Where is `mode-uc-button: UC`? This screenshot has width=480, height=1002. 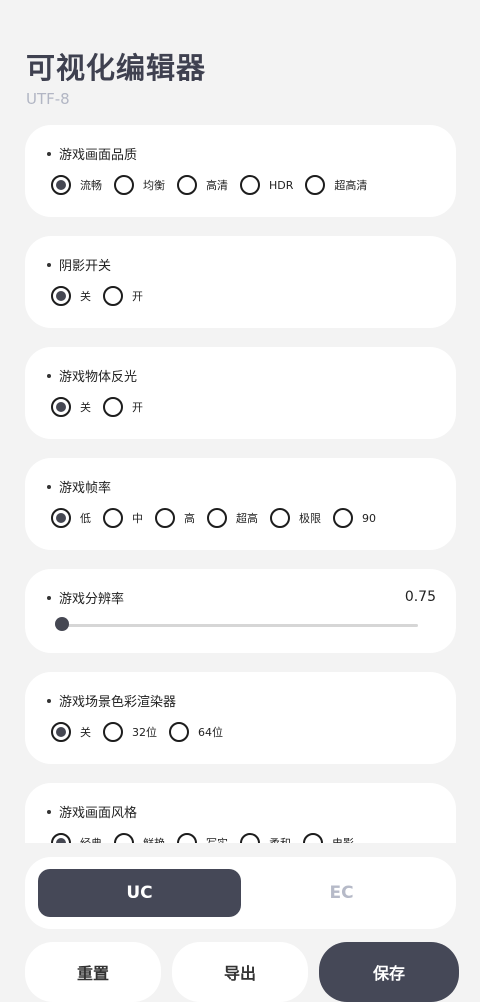
mode-uc-button: UC is located at coordinates (139, 893).